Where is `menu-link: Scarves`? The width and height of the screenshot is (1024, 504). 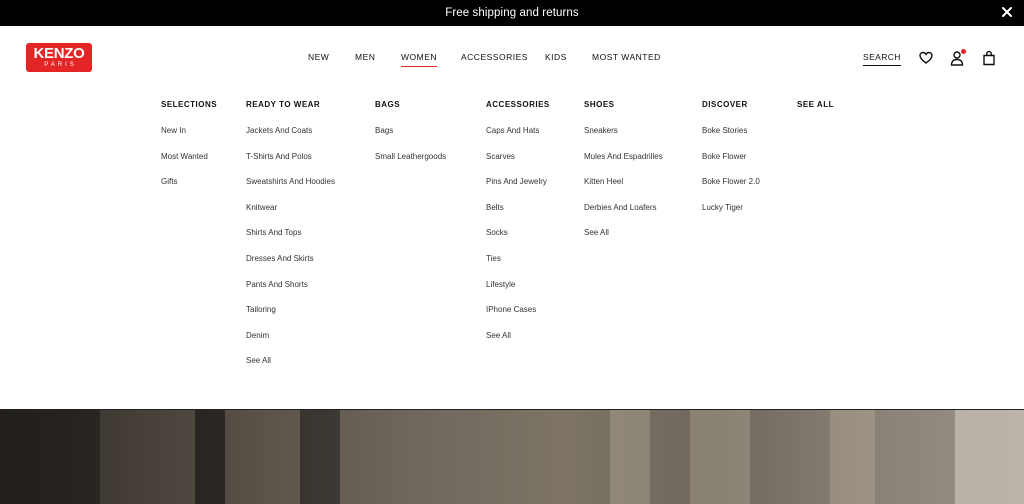
menu-link: Scarves is located at coordinates (518, 165).